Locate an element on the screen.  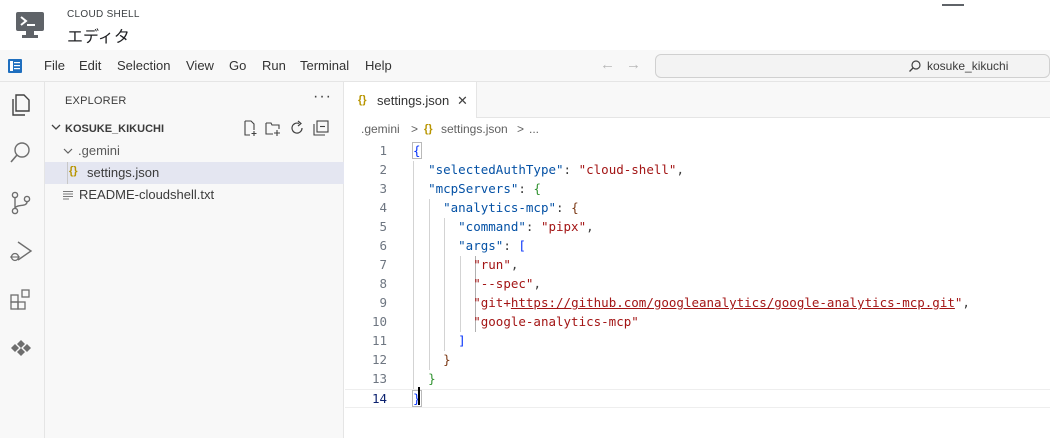
line-number: 10 is located at coordinates (379, 321).